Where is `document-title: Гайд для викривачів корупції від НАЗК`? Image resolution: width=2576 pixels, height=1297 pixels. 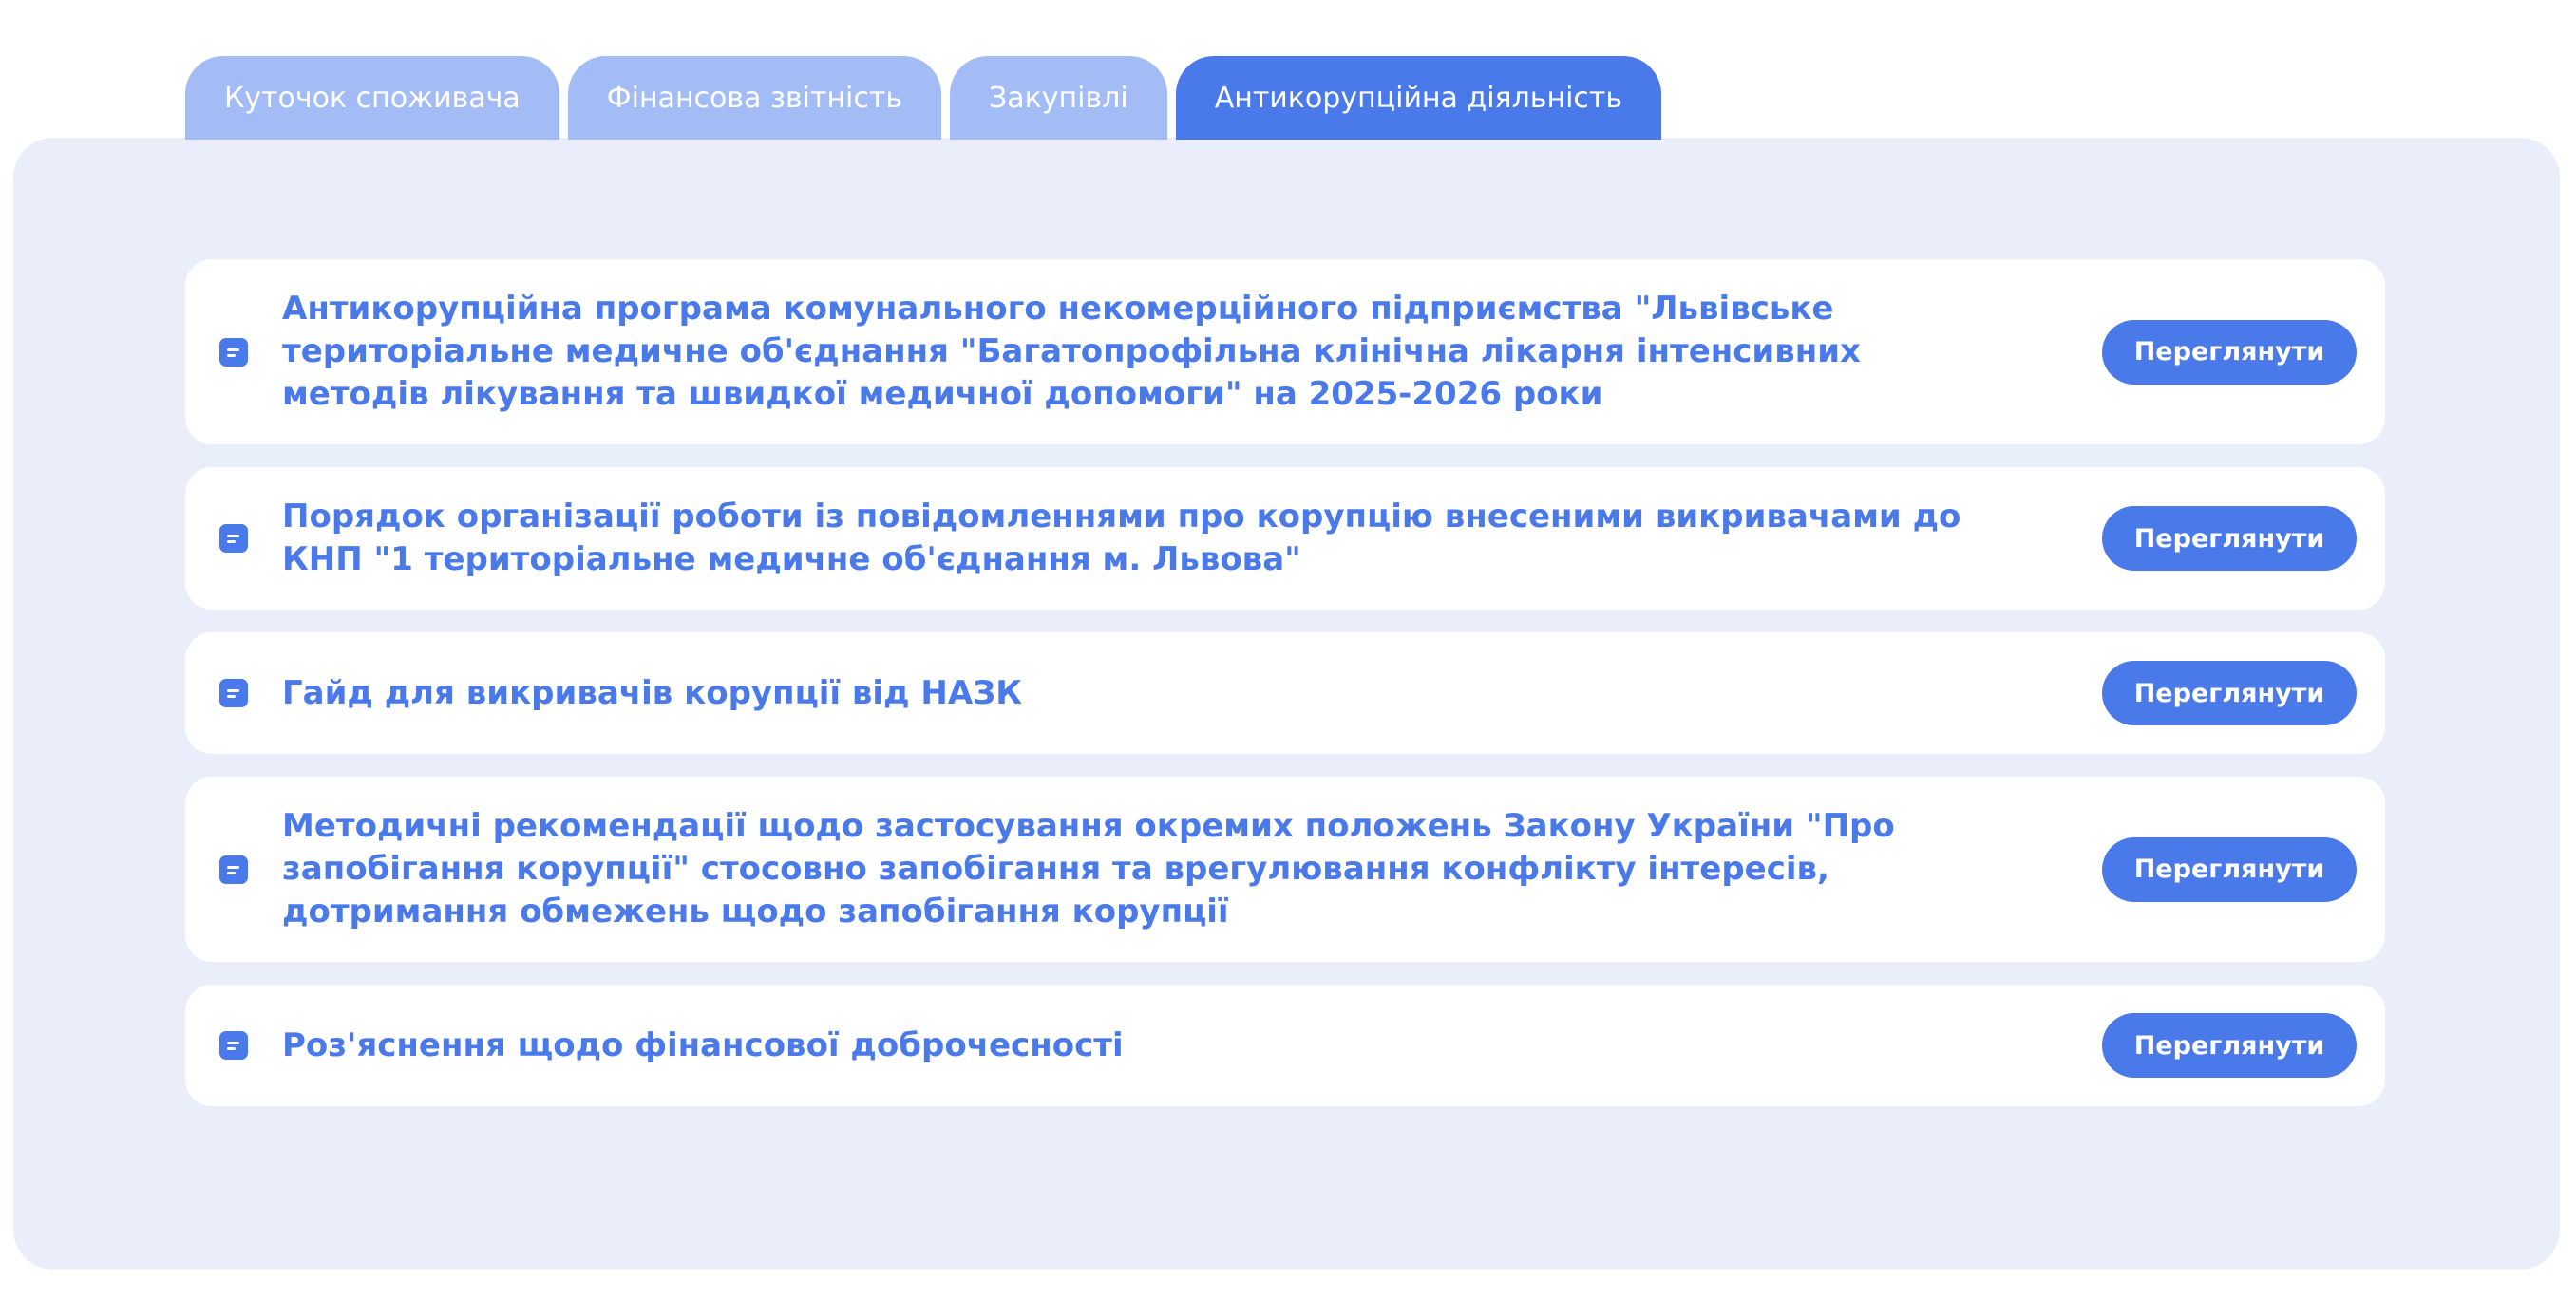
document-title: Гайд для викривачів корупції від НАЗК is located at coordinates (1192, 693).